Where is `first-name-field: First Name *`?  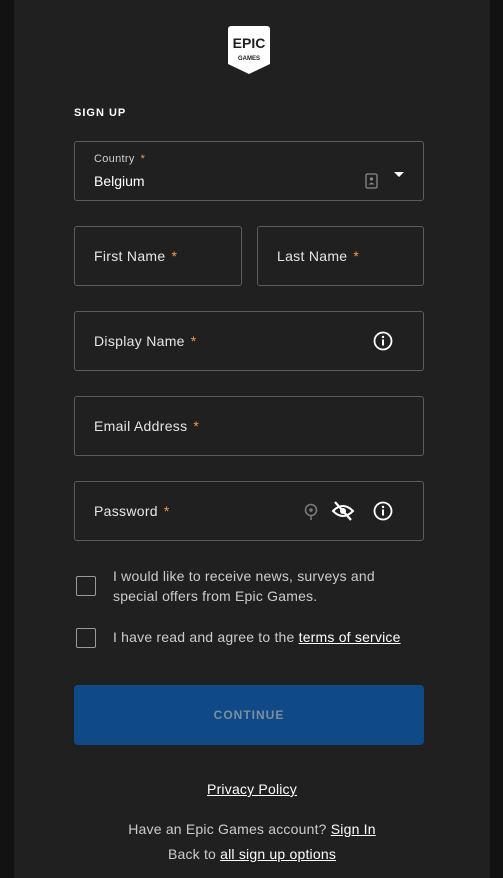 first-name-field: First Name * is located at coordinates (158, 256).